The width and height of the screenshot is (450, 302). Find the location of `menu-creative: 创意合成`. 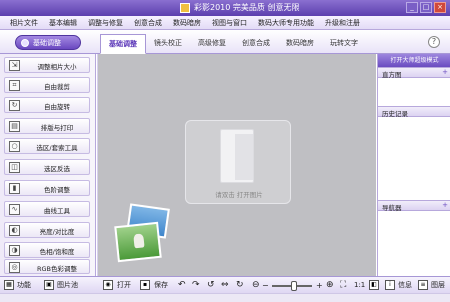

menu-creative: 创意合成 is located at coordinates (148, 23).